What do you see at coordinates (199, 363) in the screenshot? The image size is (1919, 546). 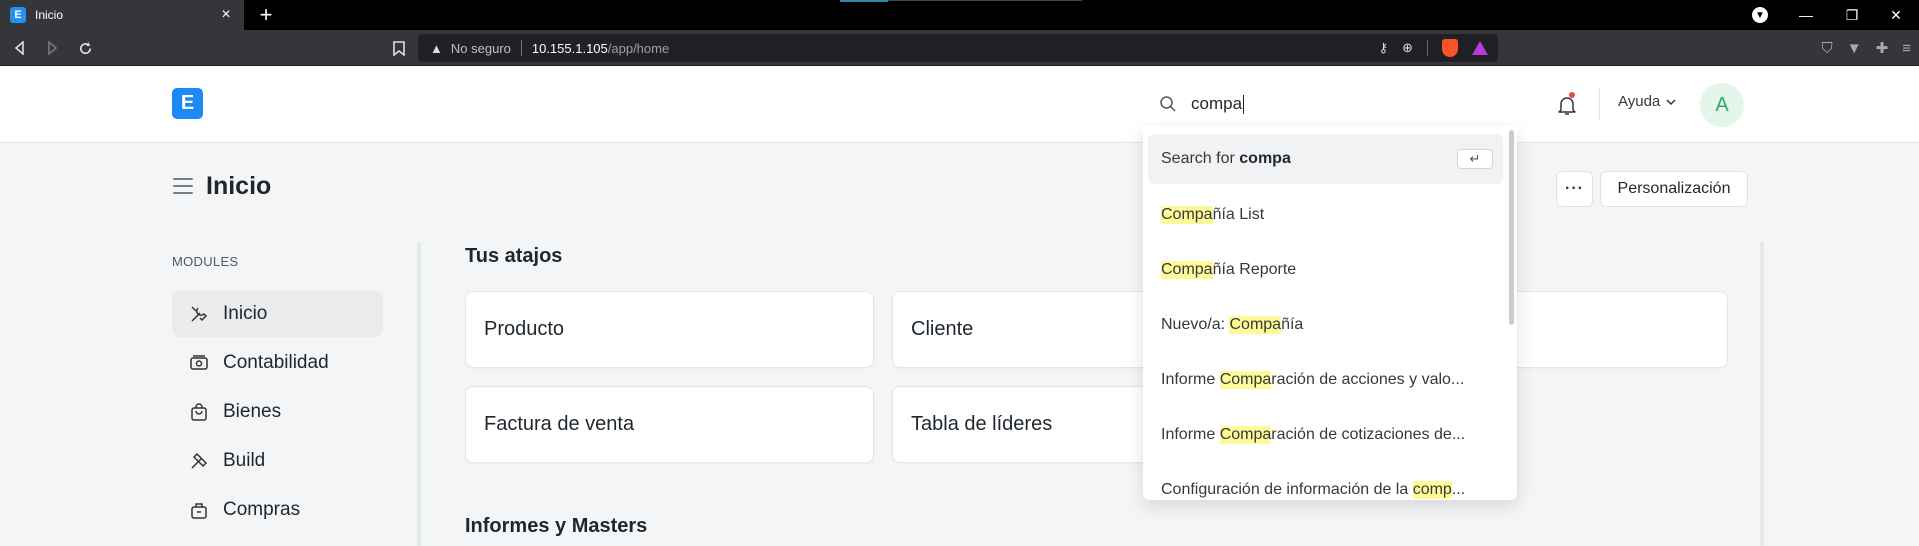 I see `accounting-icon` at bounding box center [199, 363].